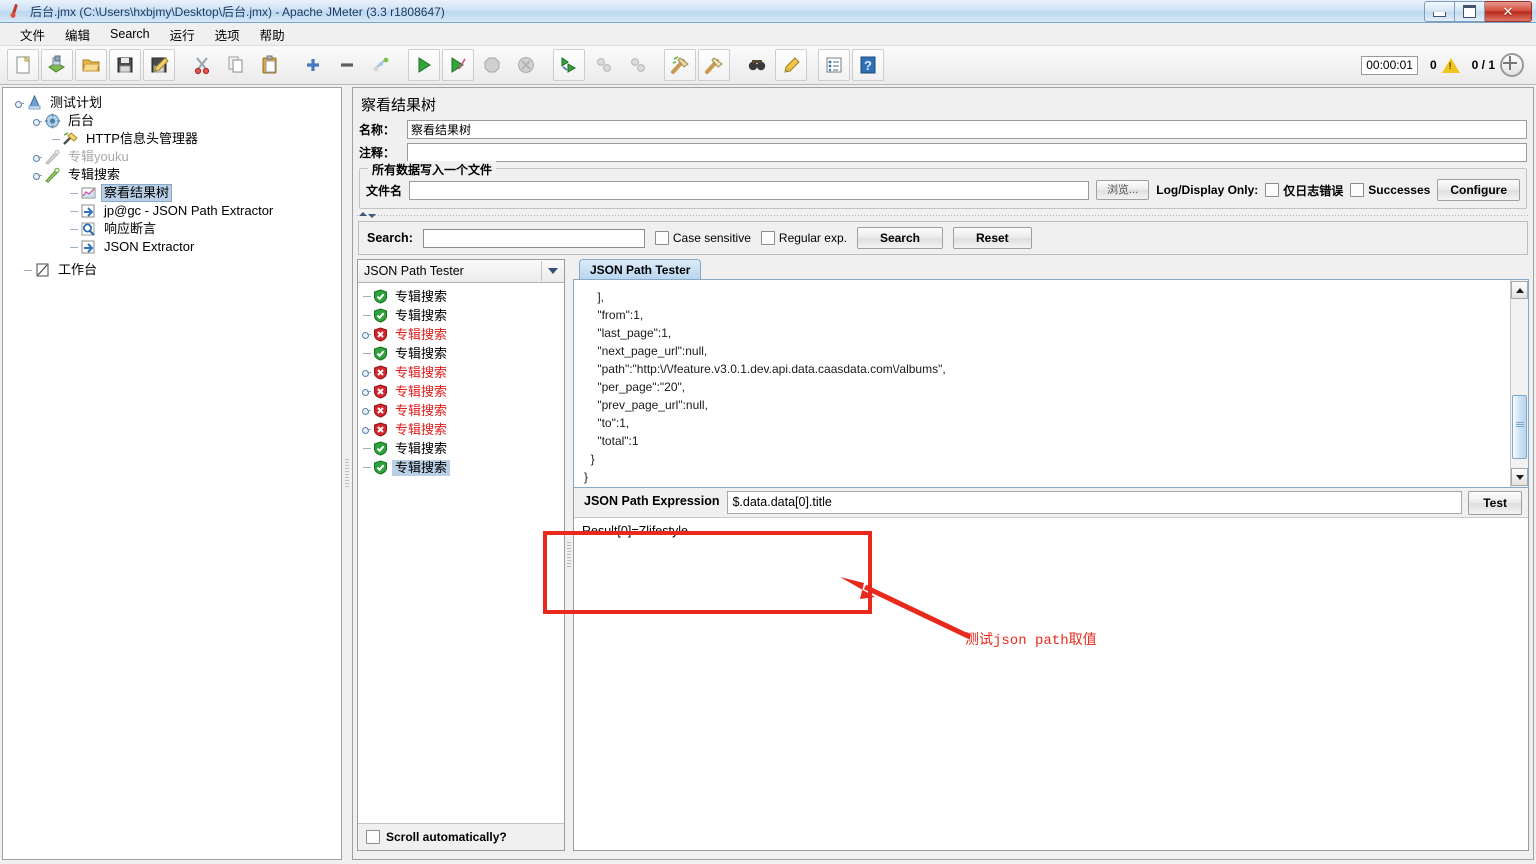 This screenshot has width=1536, height=864. What do you see at coordinates (1495, 502) in the screenshot?
I see `test-button: Test` at bounding box center [1495, 502].